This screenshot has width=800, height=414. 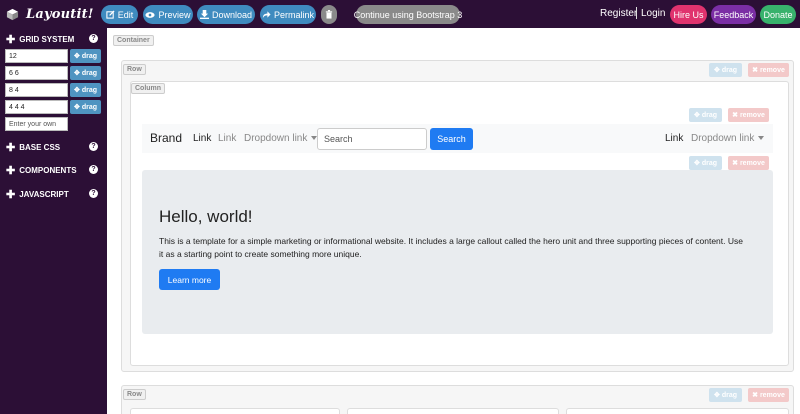 I want to click on base-css-header: ✚ BASE CSS, so click(x=33, y=147).